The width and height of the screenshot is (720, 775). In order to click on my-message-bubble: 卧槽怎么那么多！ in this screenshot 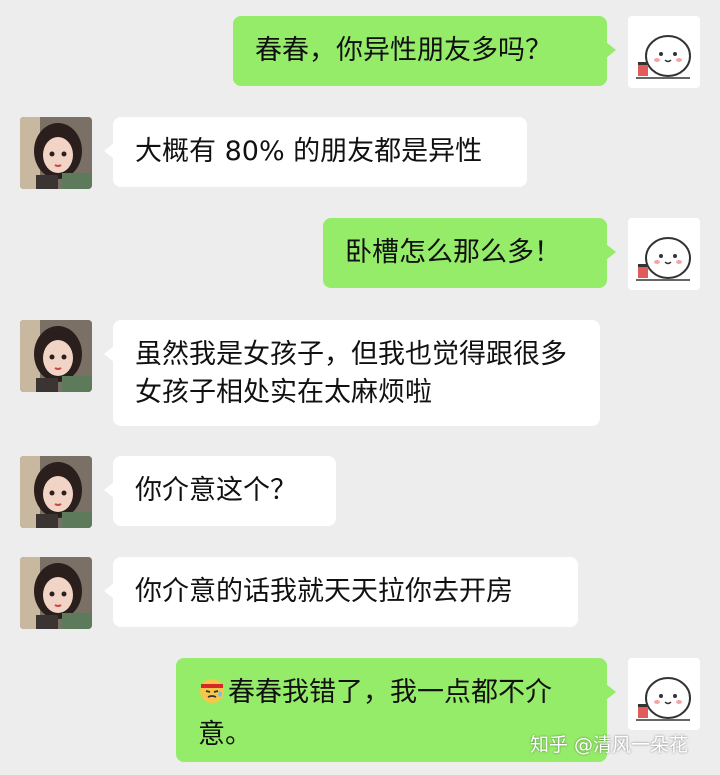, I will do `click(469, 253)`.